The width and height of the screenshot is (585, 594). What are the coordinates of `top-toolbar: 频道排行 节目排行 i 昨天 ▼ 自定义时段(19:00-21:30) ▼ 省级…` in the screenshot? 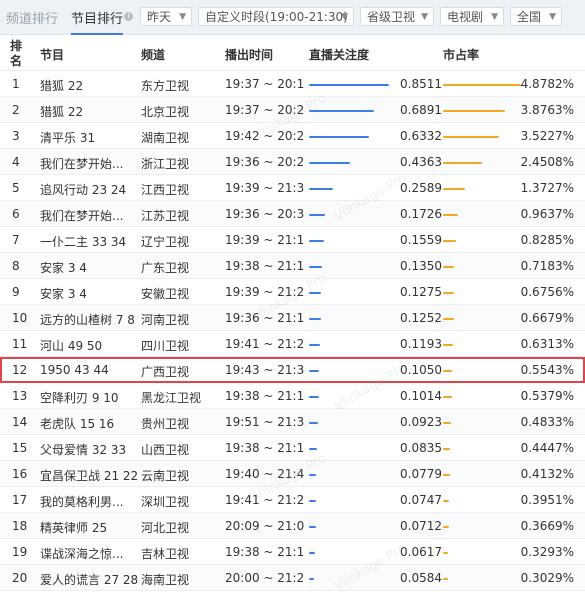 It's located at (292, 17).